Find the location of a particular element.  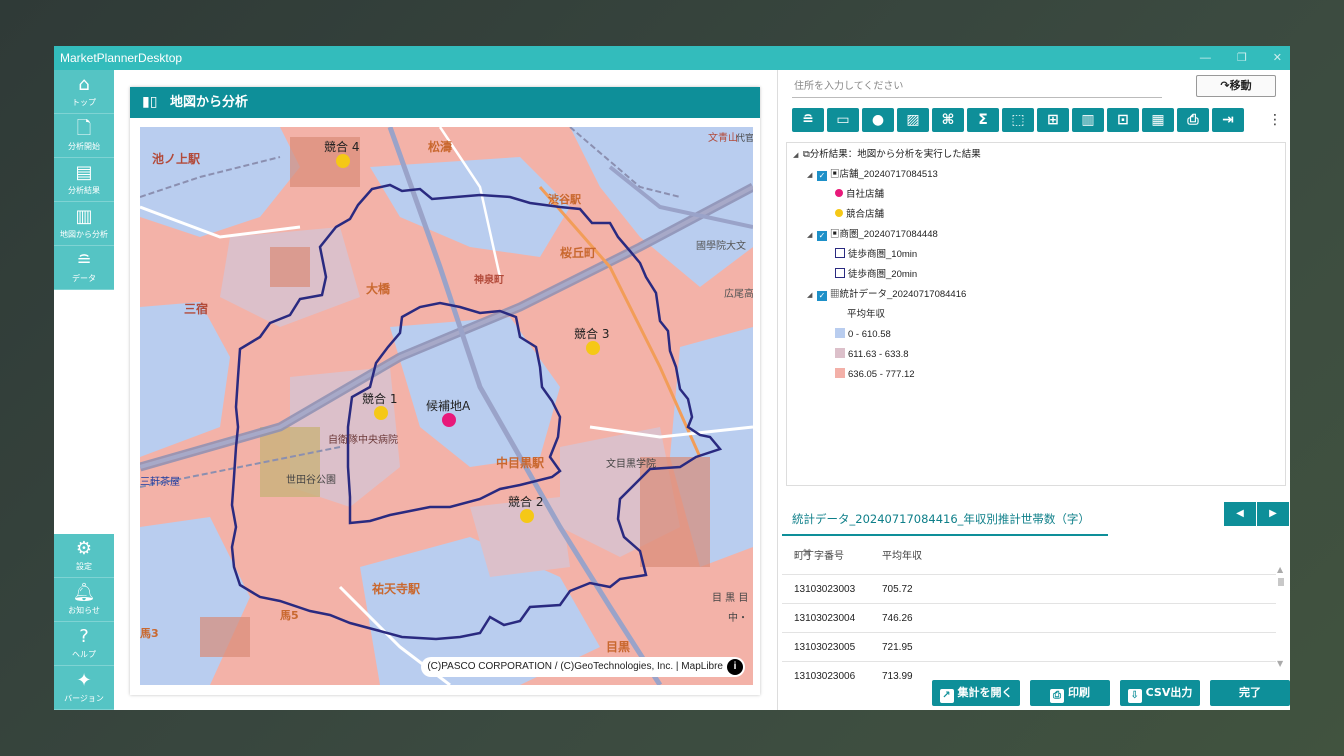

map-label: 三軒茶屋 is located at coordinates (160, 481).